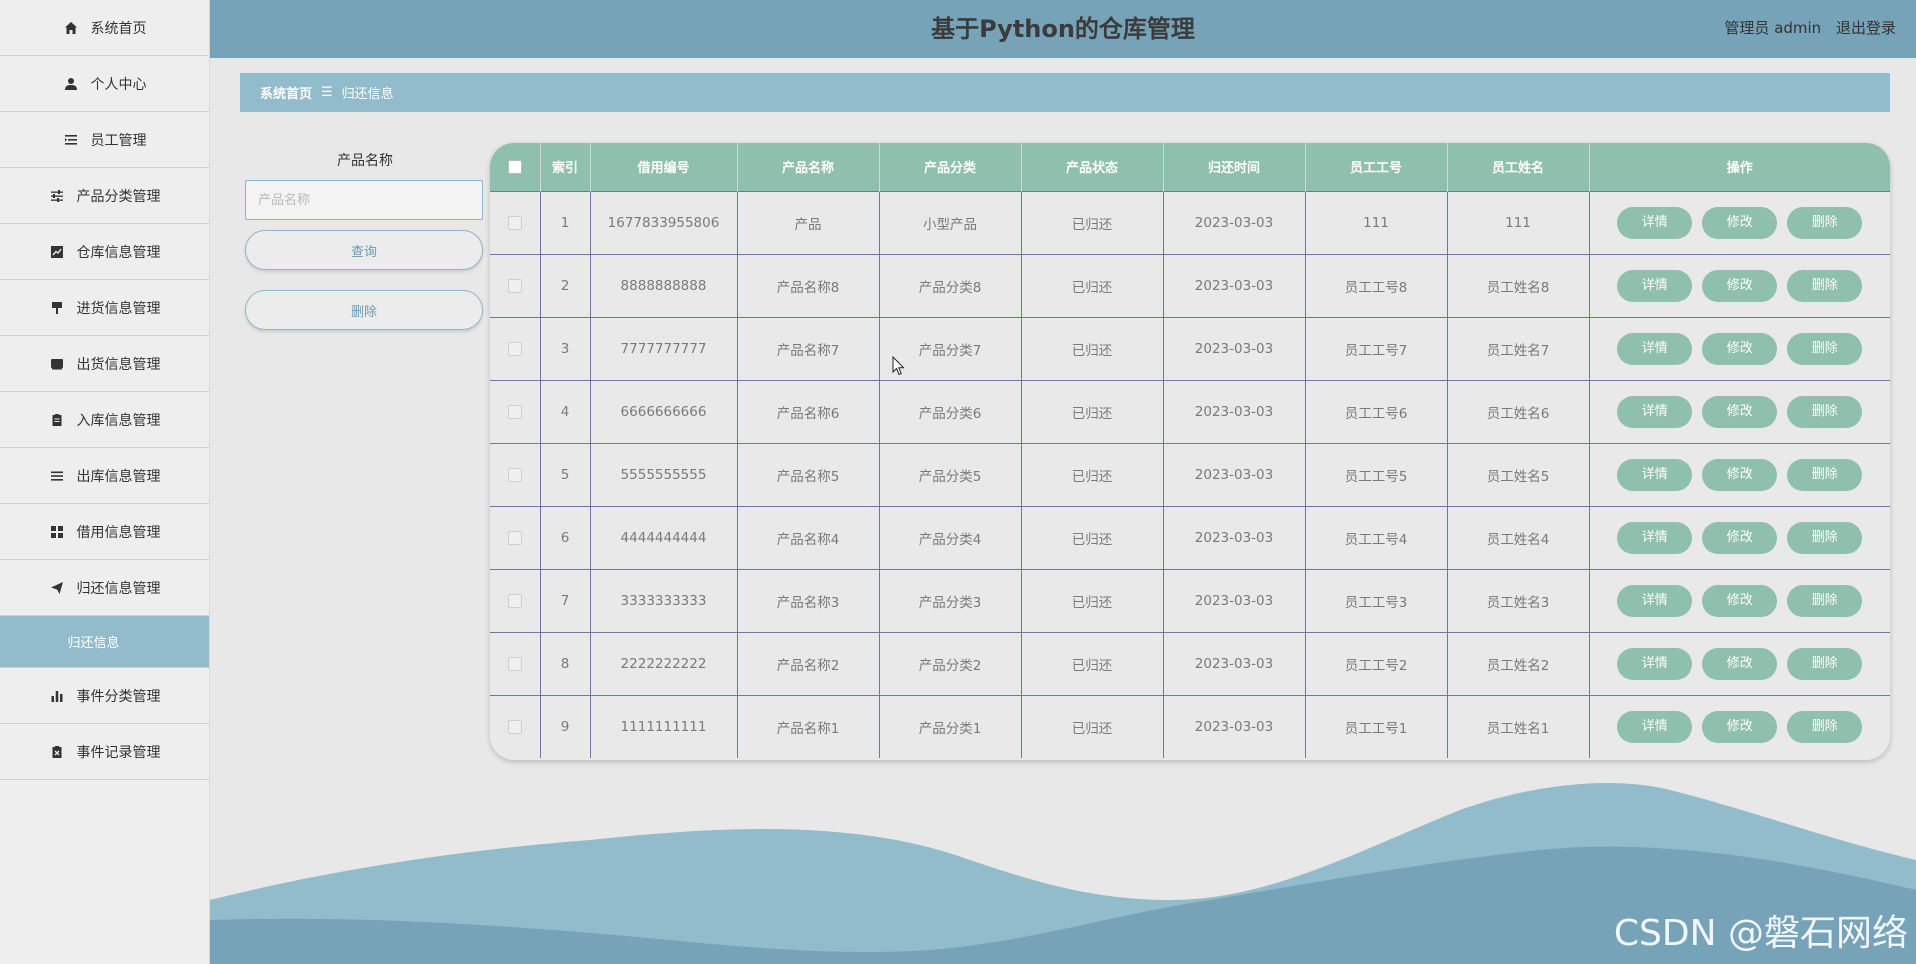 The width and height of the screenshot is (1916, 964). I want to click on product-name-cell: 产品名称6, so click(808, 411).